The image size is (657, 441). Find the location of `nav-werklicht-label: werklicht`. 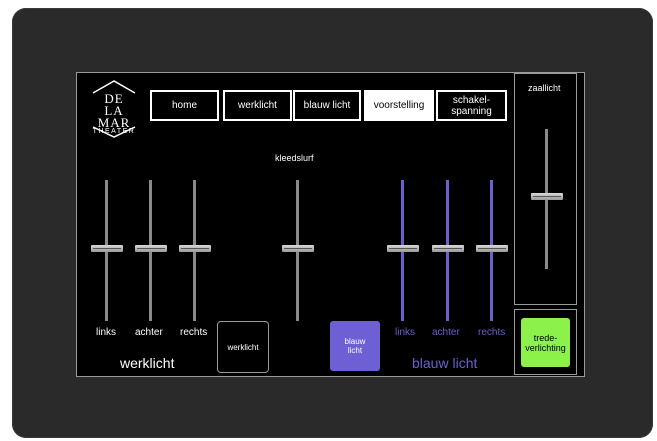

nav-werklicht-label: werklicht is located at coordinates (257, 105).